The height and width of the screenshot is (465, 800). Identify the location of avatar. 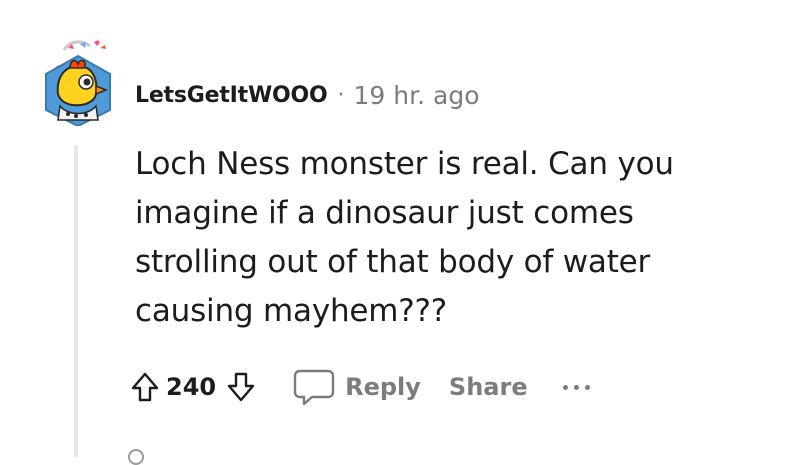
(78, 82).